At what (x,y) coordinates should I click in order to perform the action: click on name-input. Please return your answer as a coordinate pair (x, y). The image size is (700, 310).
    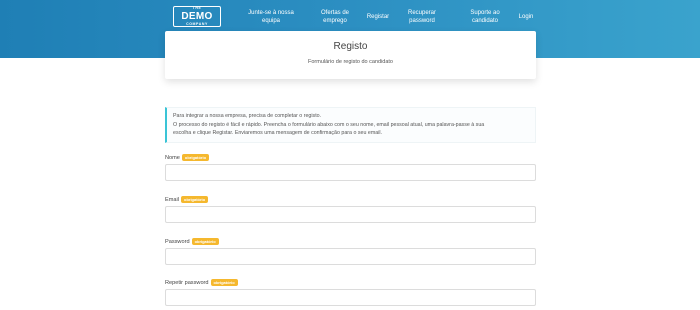
    Looking at the image, I should click on (350, 172).